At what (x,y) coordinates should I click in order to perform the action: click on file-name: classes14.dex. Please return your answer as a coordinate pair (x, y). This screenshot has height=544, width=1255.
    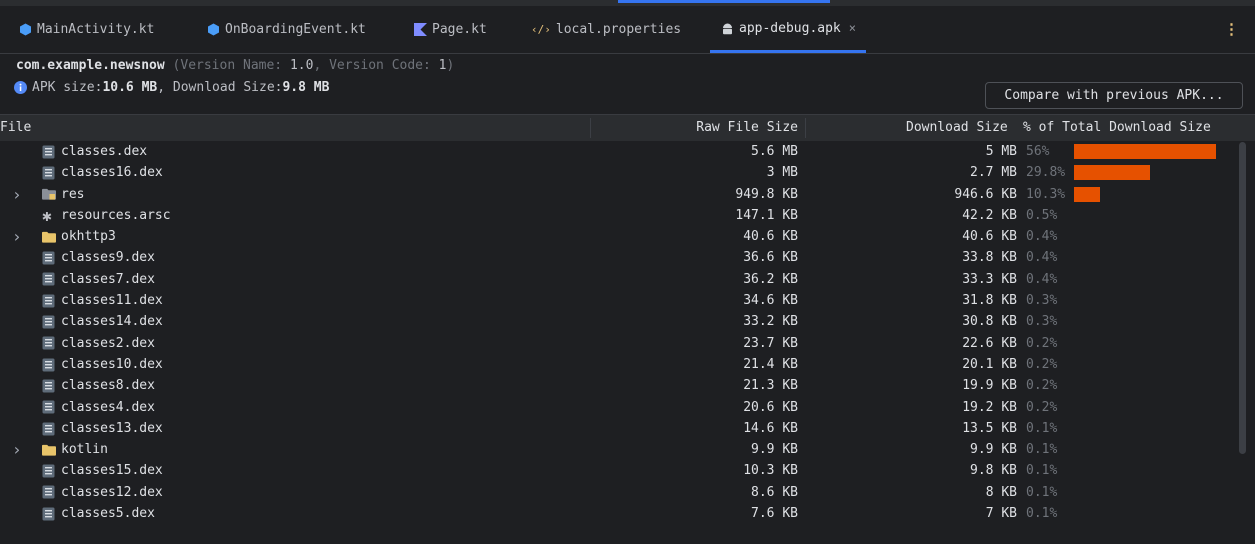
    Looking at the image, I should click on (112, 322).